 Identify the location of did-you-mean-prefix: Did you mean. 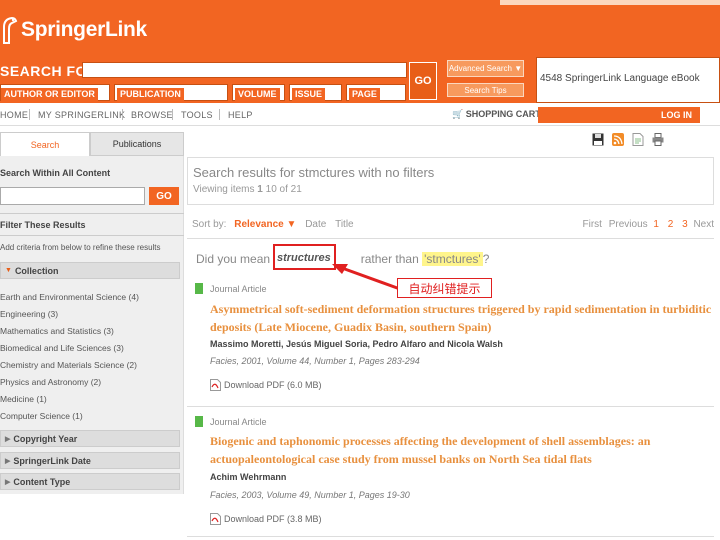
(233, 259).